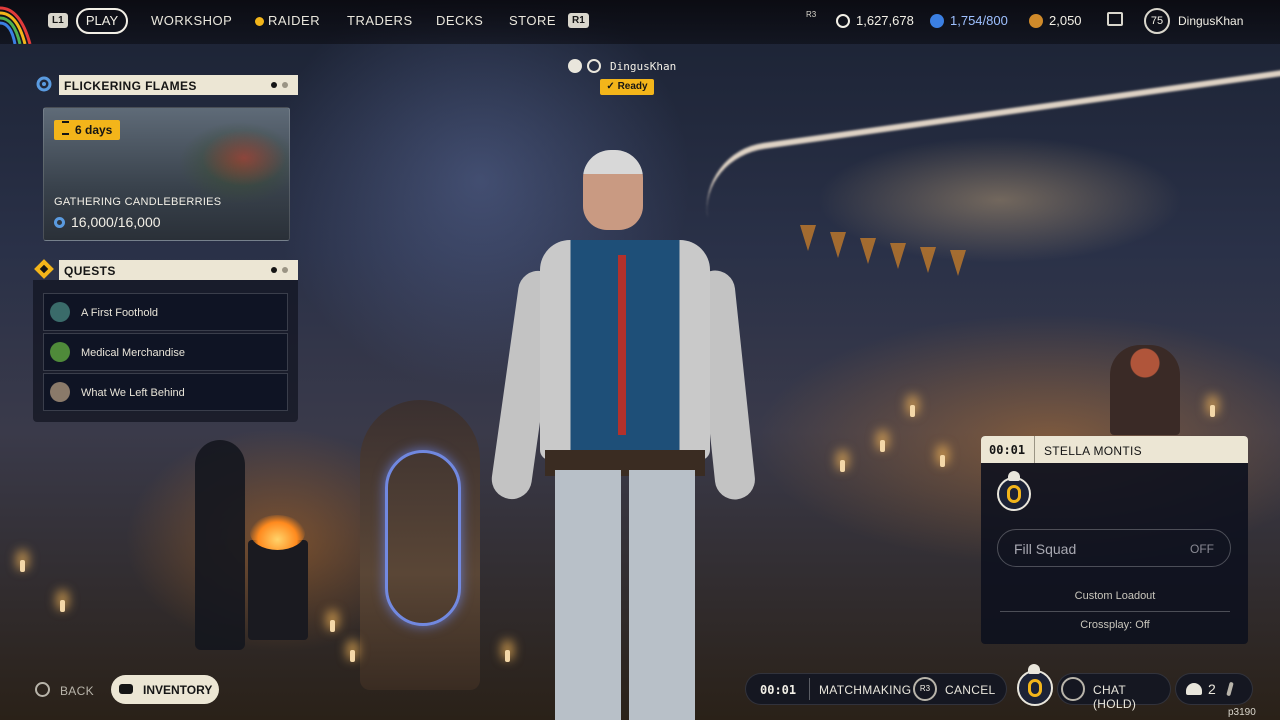  Describe the element at coordinates (613, 190) in the screenshot. I see `character-head` at that location.